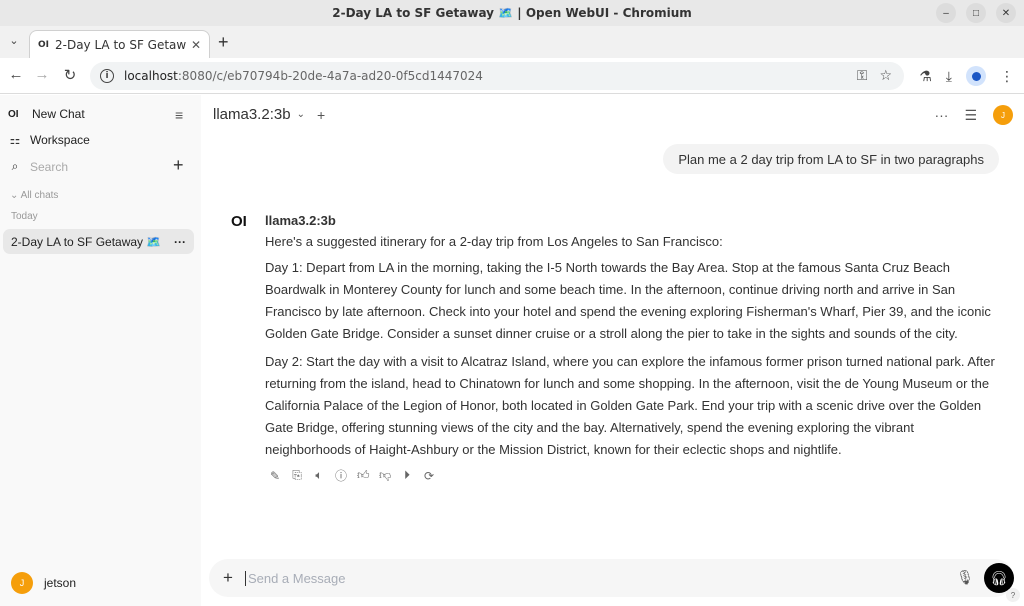 The image size is (1024, 606). What do you see at coordinates (1003, 115) in the screenshot?
I see `header-user-avatar: J` at bounding box center [1003, 115].